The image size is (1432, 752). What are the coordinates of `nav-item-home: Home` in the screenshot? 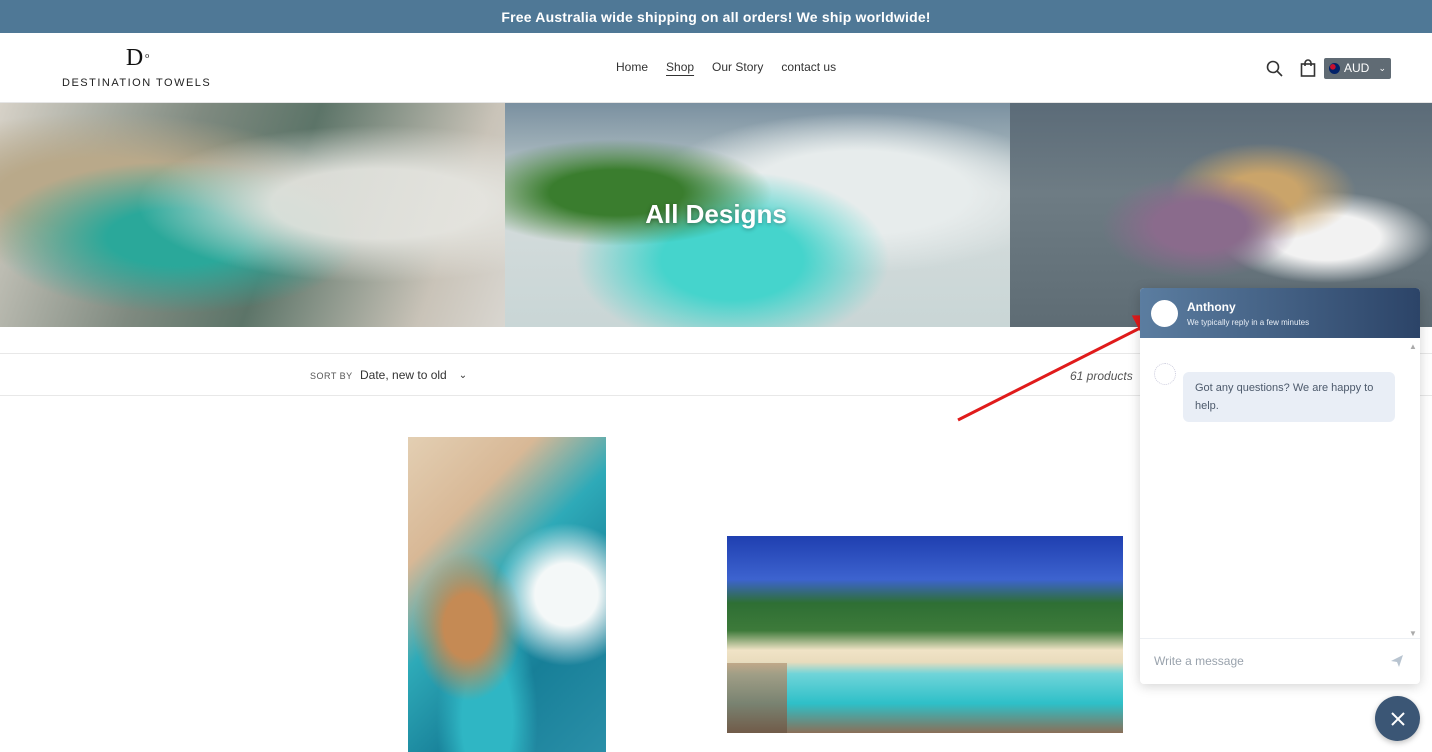 It's located at (632, 67).